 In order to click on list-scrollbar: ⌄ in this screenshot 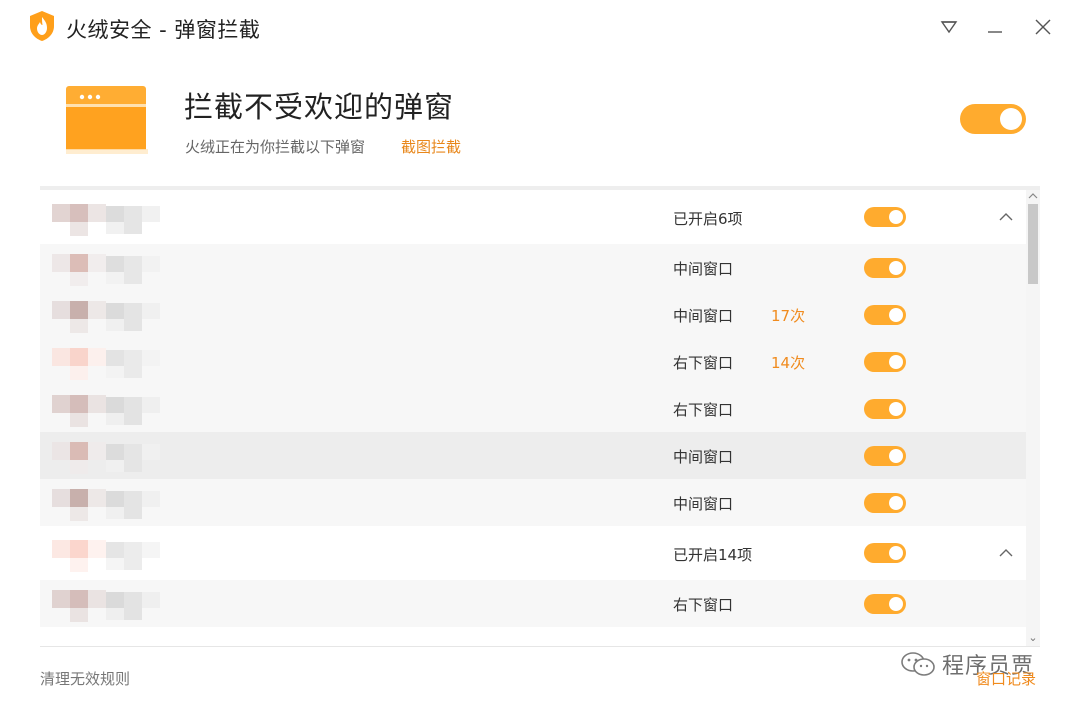, I will do `click(1033, 418)`.